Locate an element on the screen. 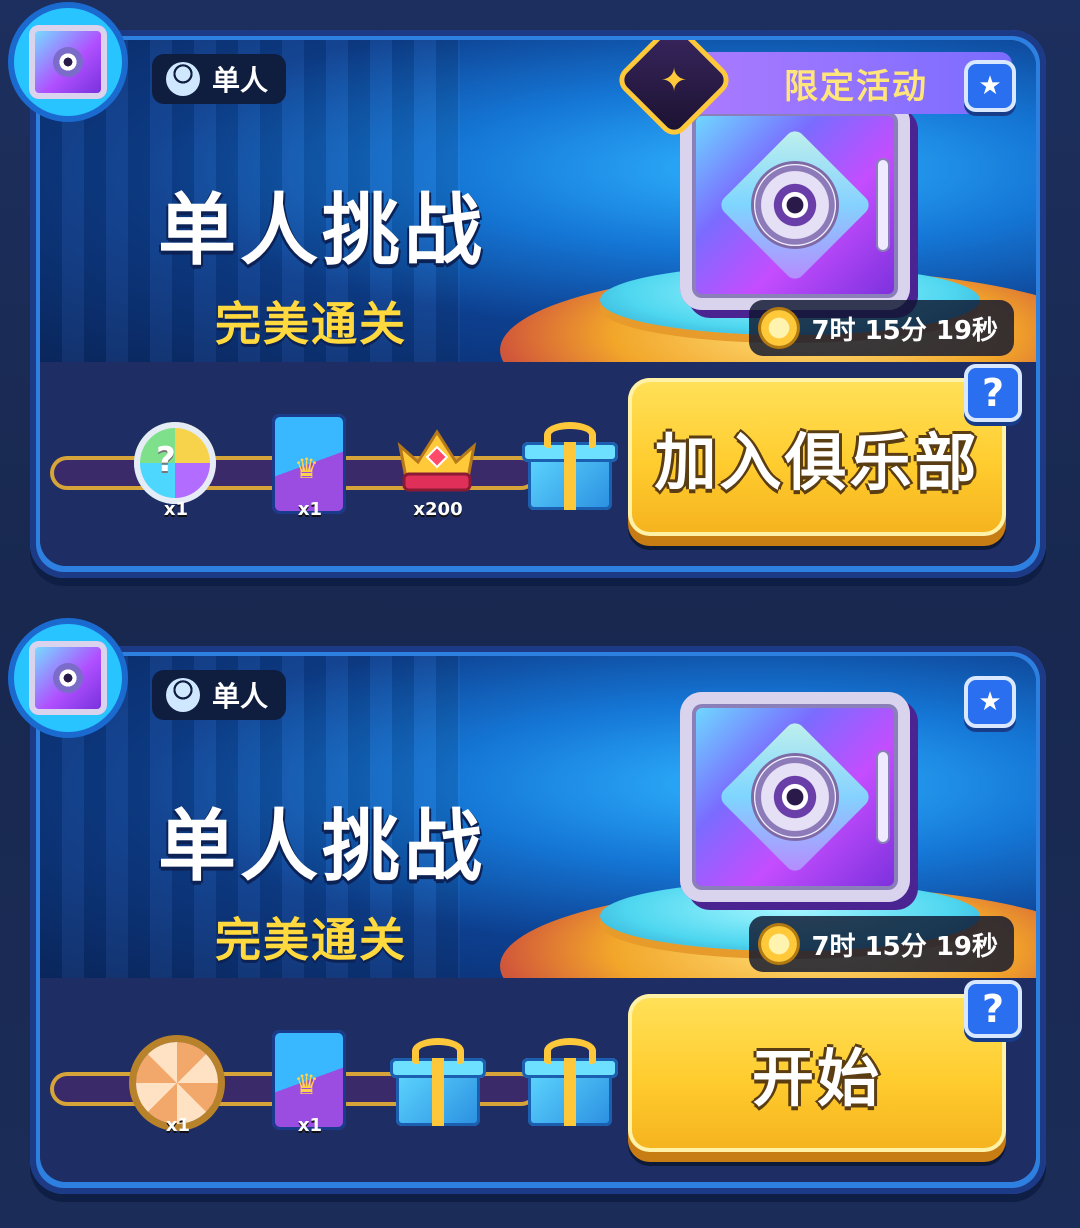 Image resolution: width=1080 pixels, height=1228 pixels. join-club-button: 加入俱乐部 is located at coordinates (817, 457).